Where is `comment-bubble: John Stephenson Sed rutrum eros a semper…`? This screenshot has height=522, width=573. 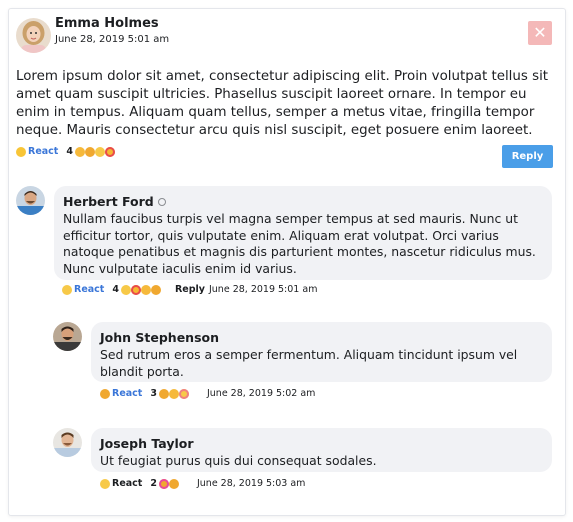 comment-bubble: John Stephenson Sed rutrum eros a semper… is located at coordinates (321, 352).